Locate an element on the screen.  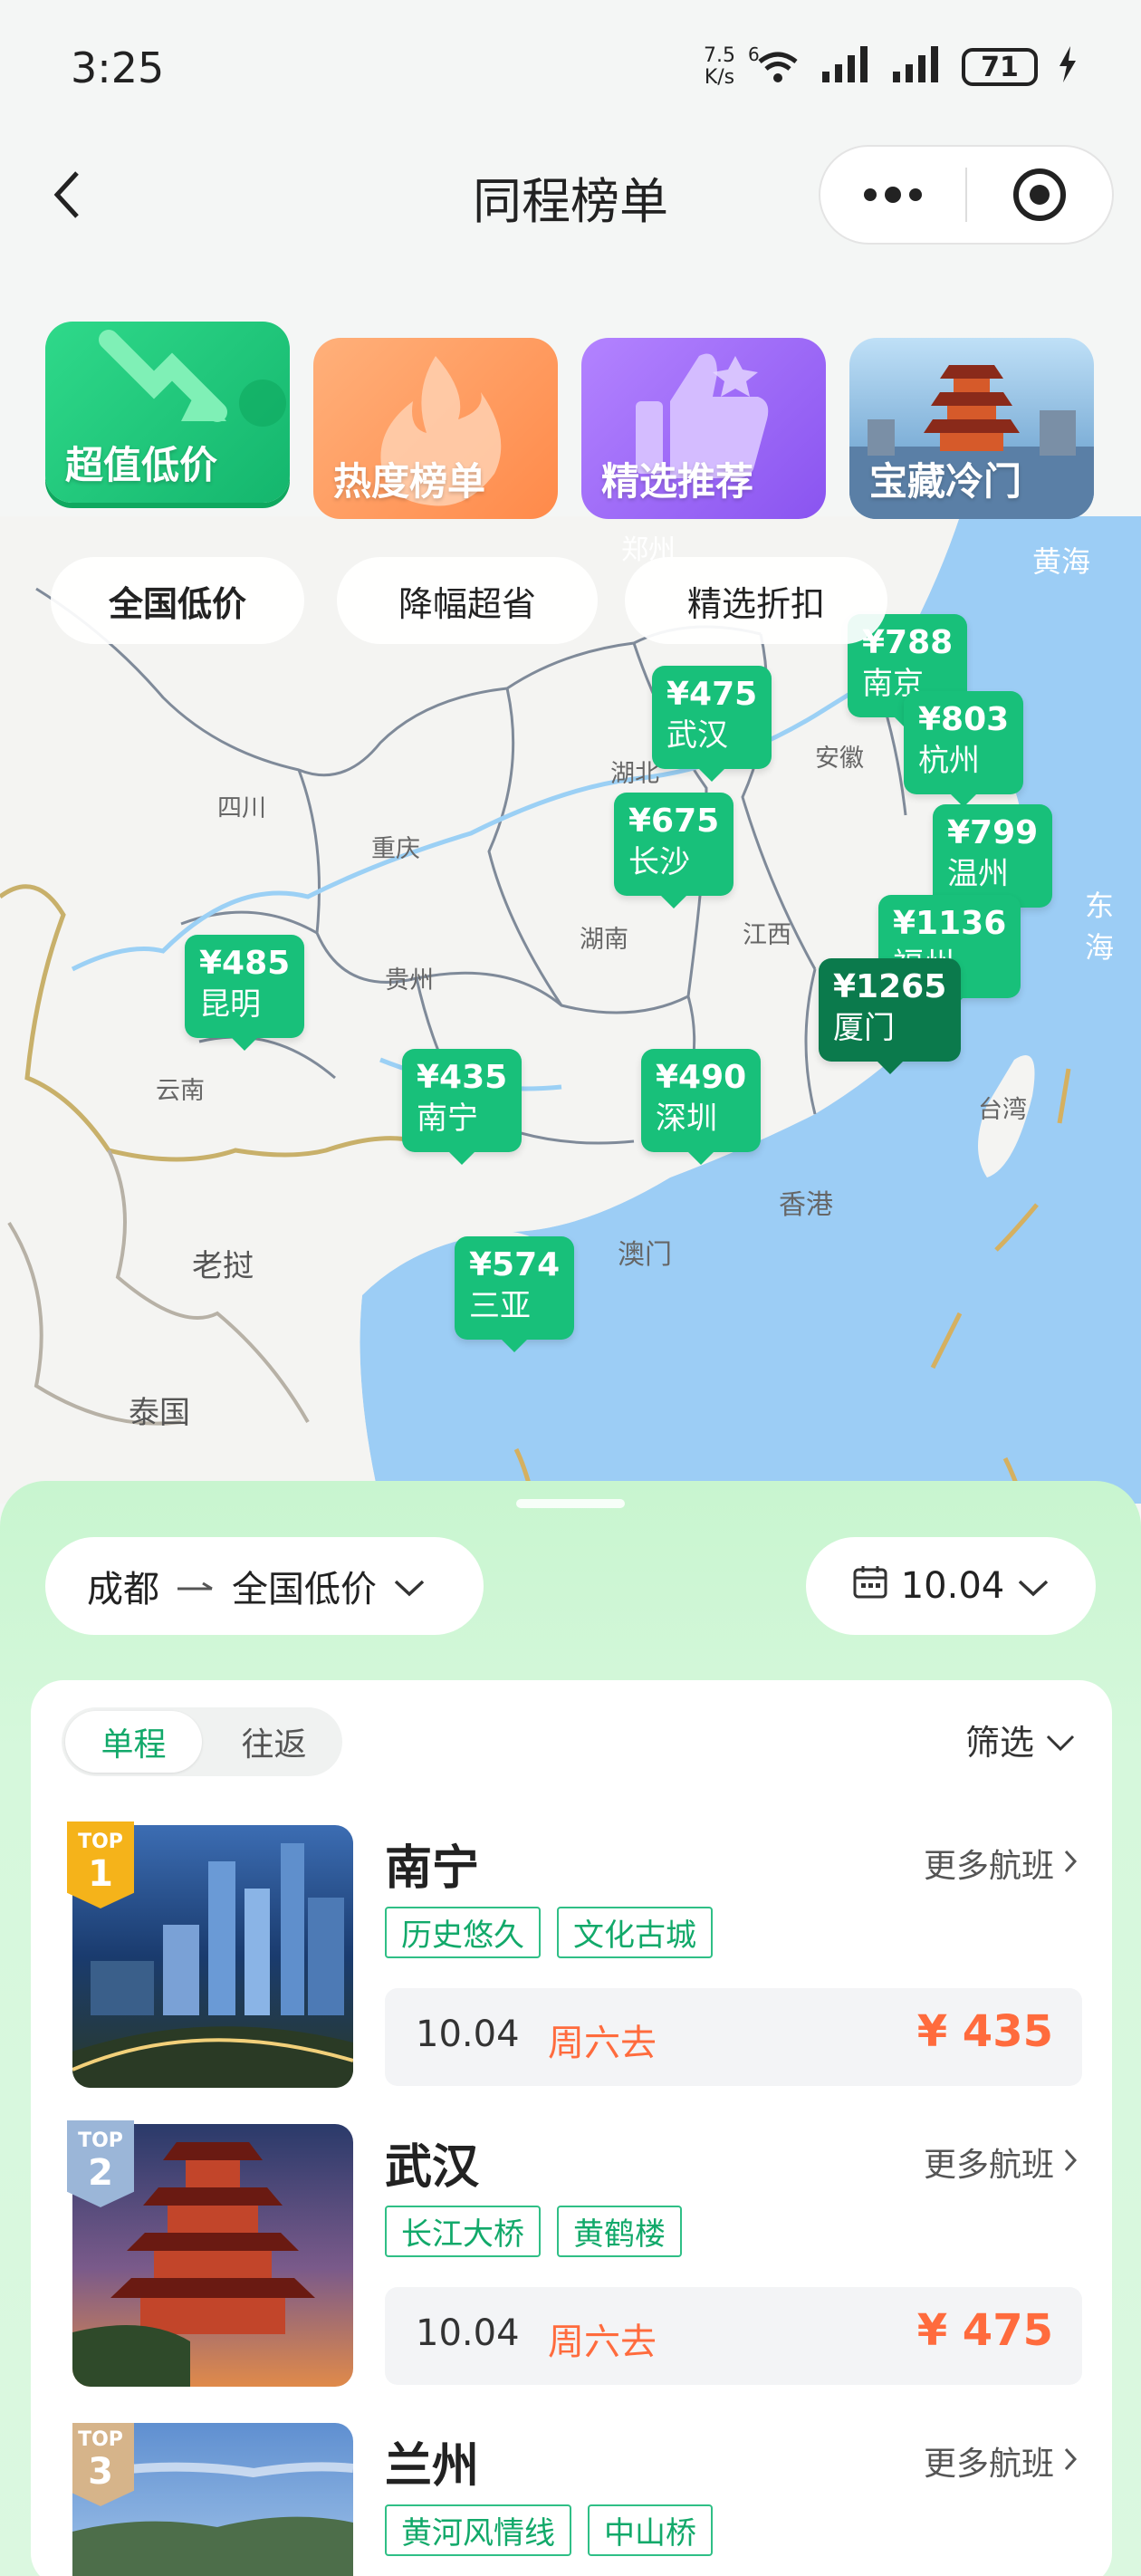
nav-header: 同程榜单 is located at coordinates (570, 195).